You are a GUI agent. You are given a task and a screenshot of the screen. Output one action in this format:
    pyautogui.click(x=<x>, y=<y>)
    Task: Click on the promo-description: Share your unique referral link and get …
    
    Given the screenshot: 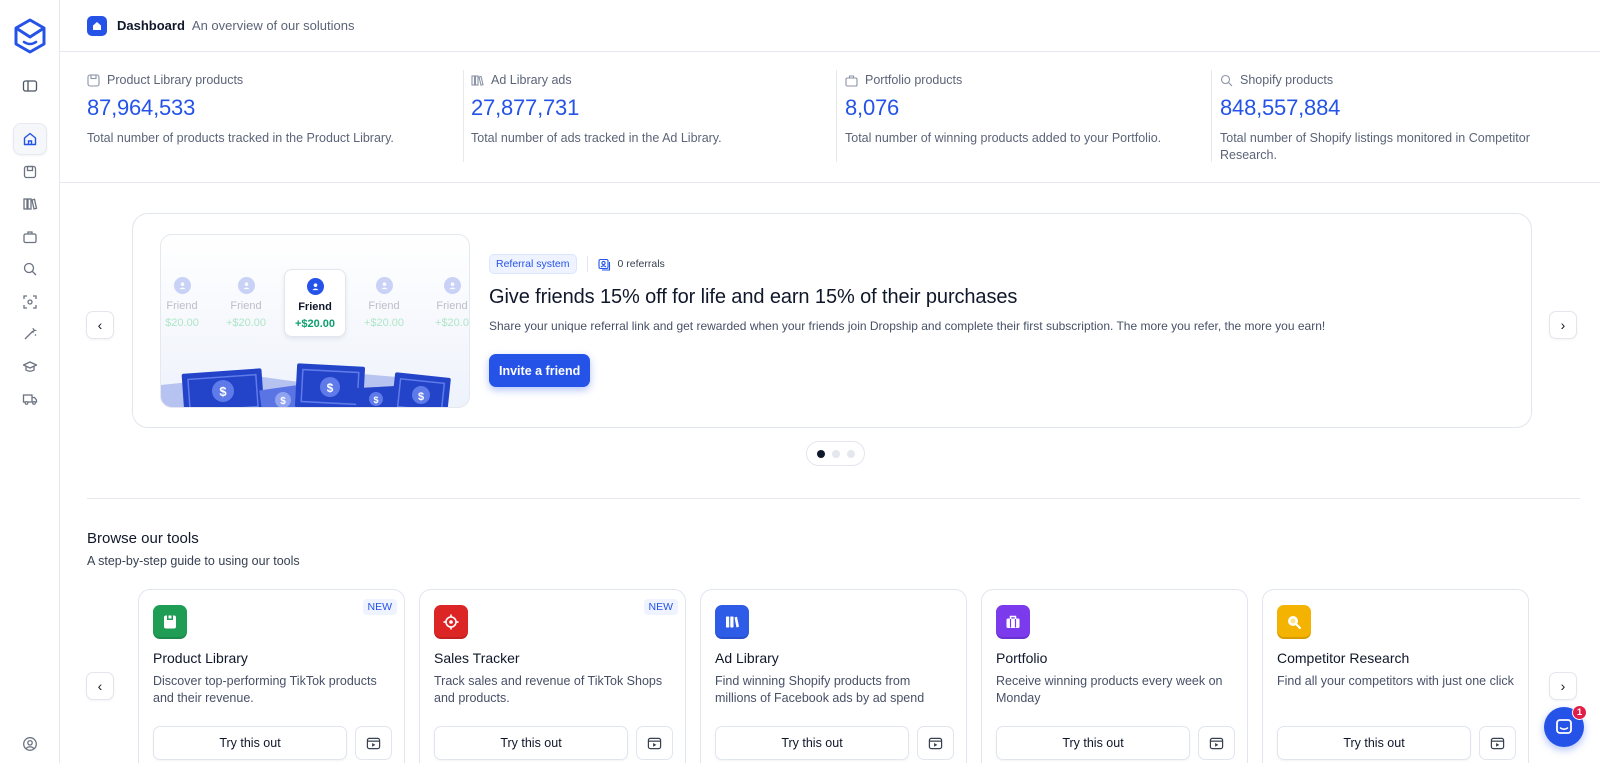 What is the action you would take?
    pyautogui.click(x=907, y=326)
    